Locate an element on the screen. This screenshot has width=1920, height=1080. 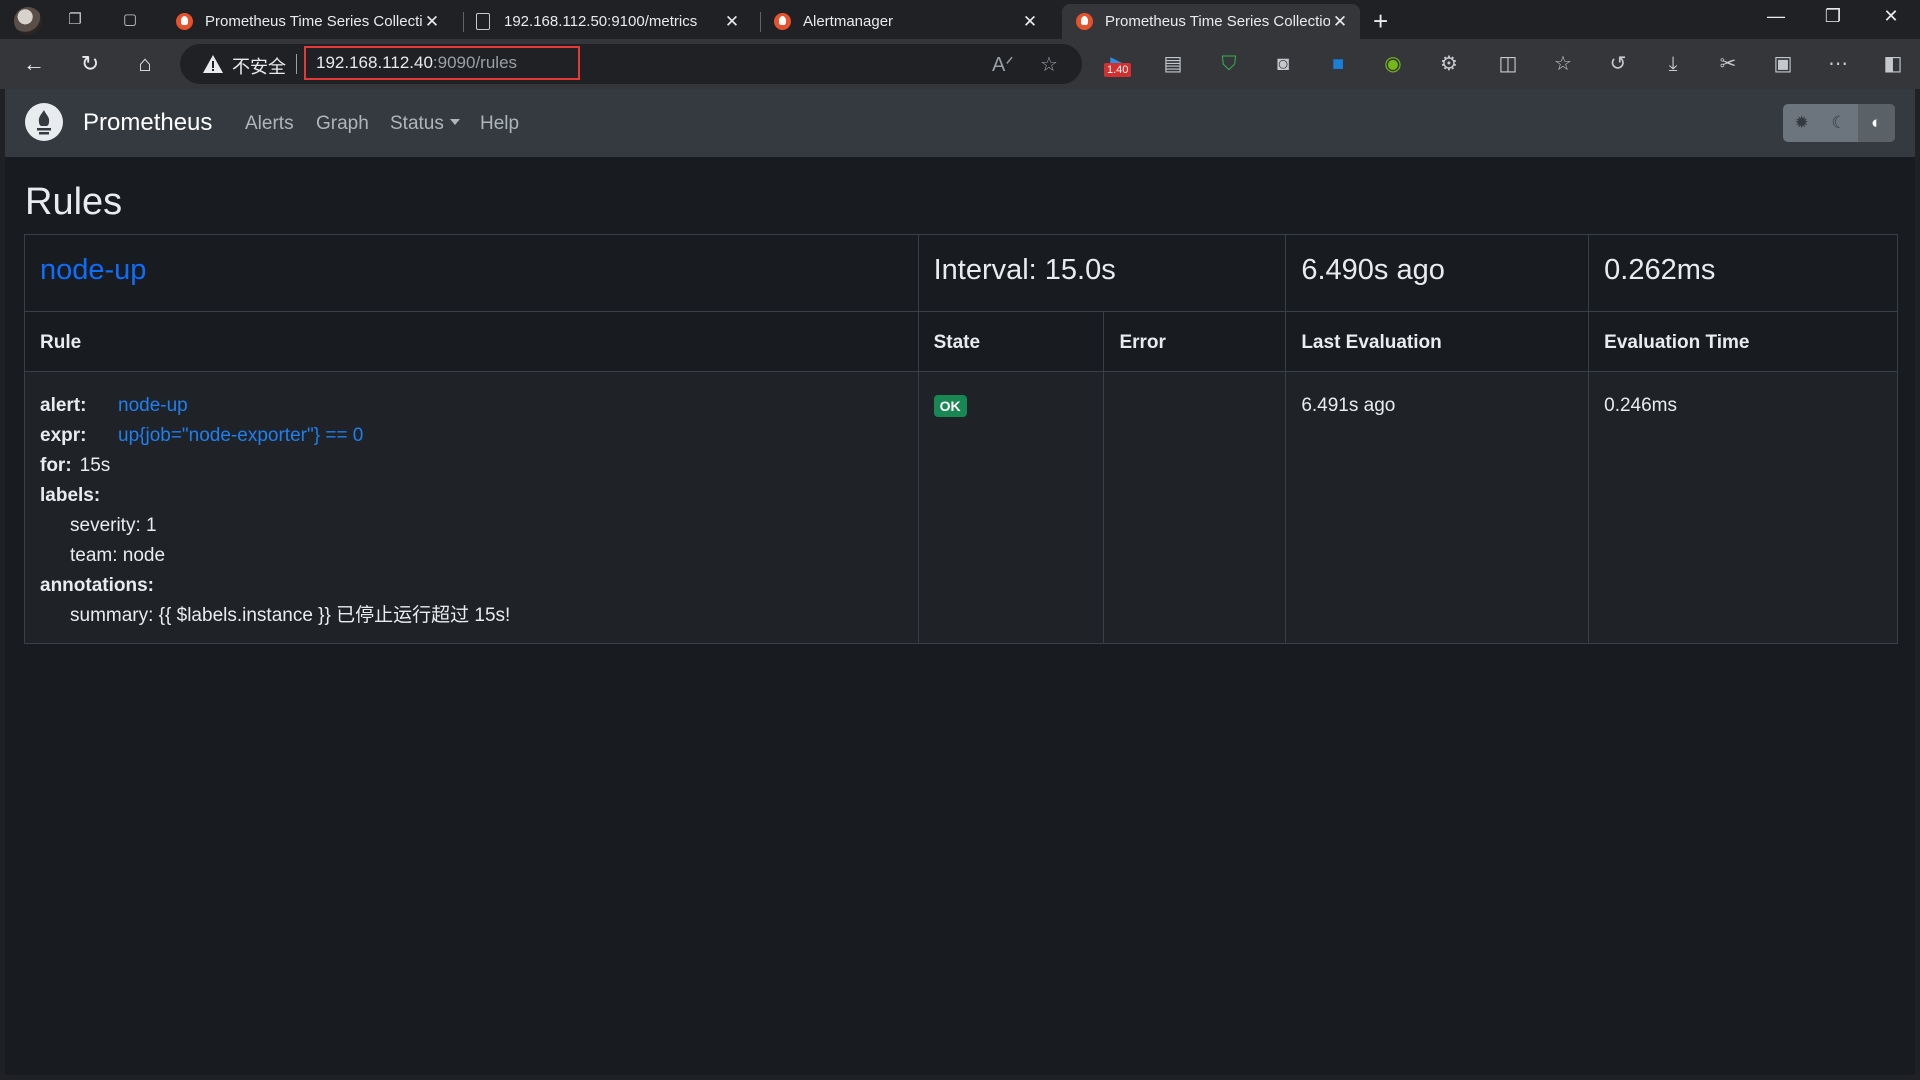
workspaces-icon: ❐ is located at coordinates (75, 20).